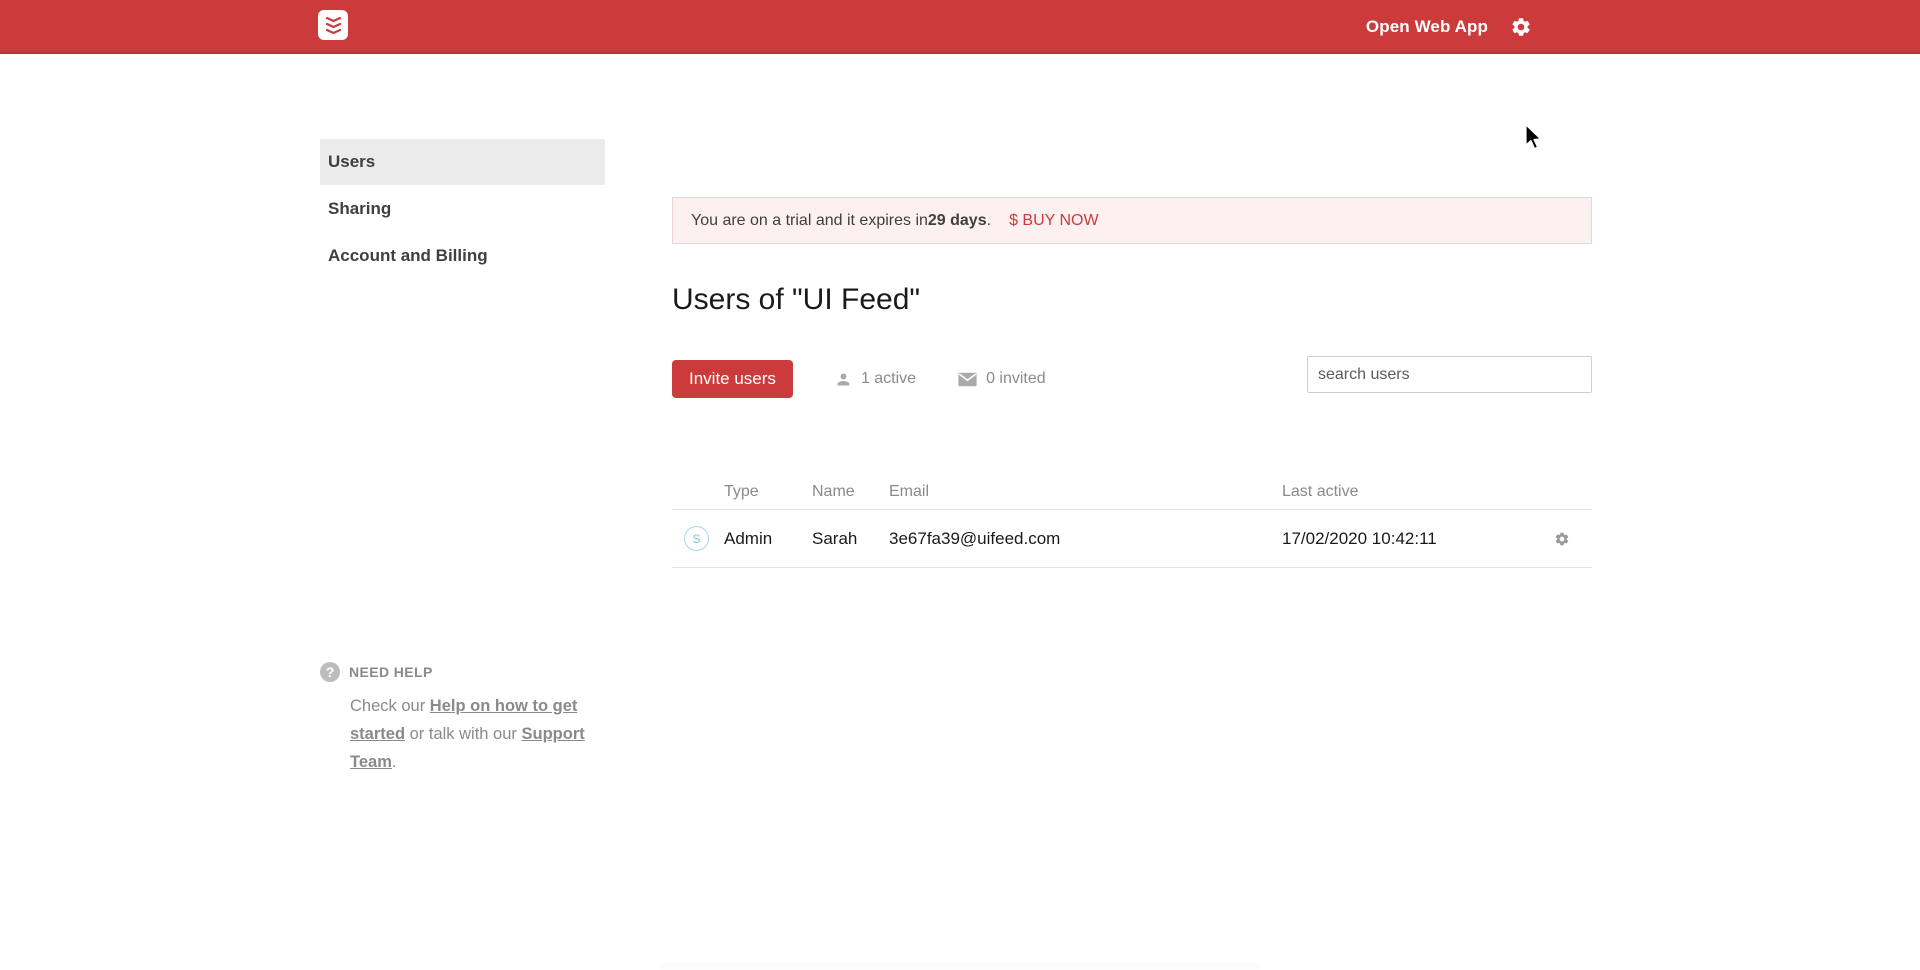  What do you see at coordinates (809, 220) in the screenshot?
I see `trial-banner-text-before: You are on a trial and it expires in` at bounding box center [809, 220].